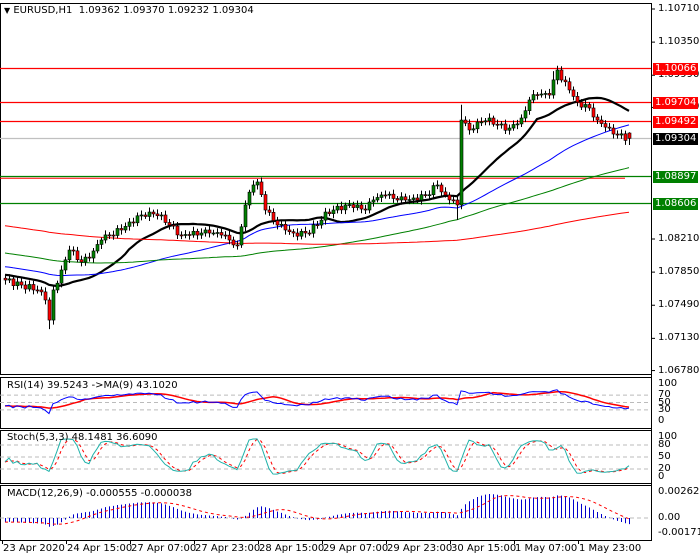  Describe the element at coordinates (484, 548) in the screenshot. I see `x-tick-label: 30 Apr 15:00` at that location.